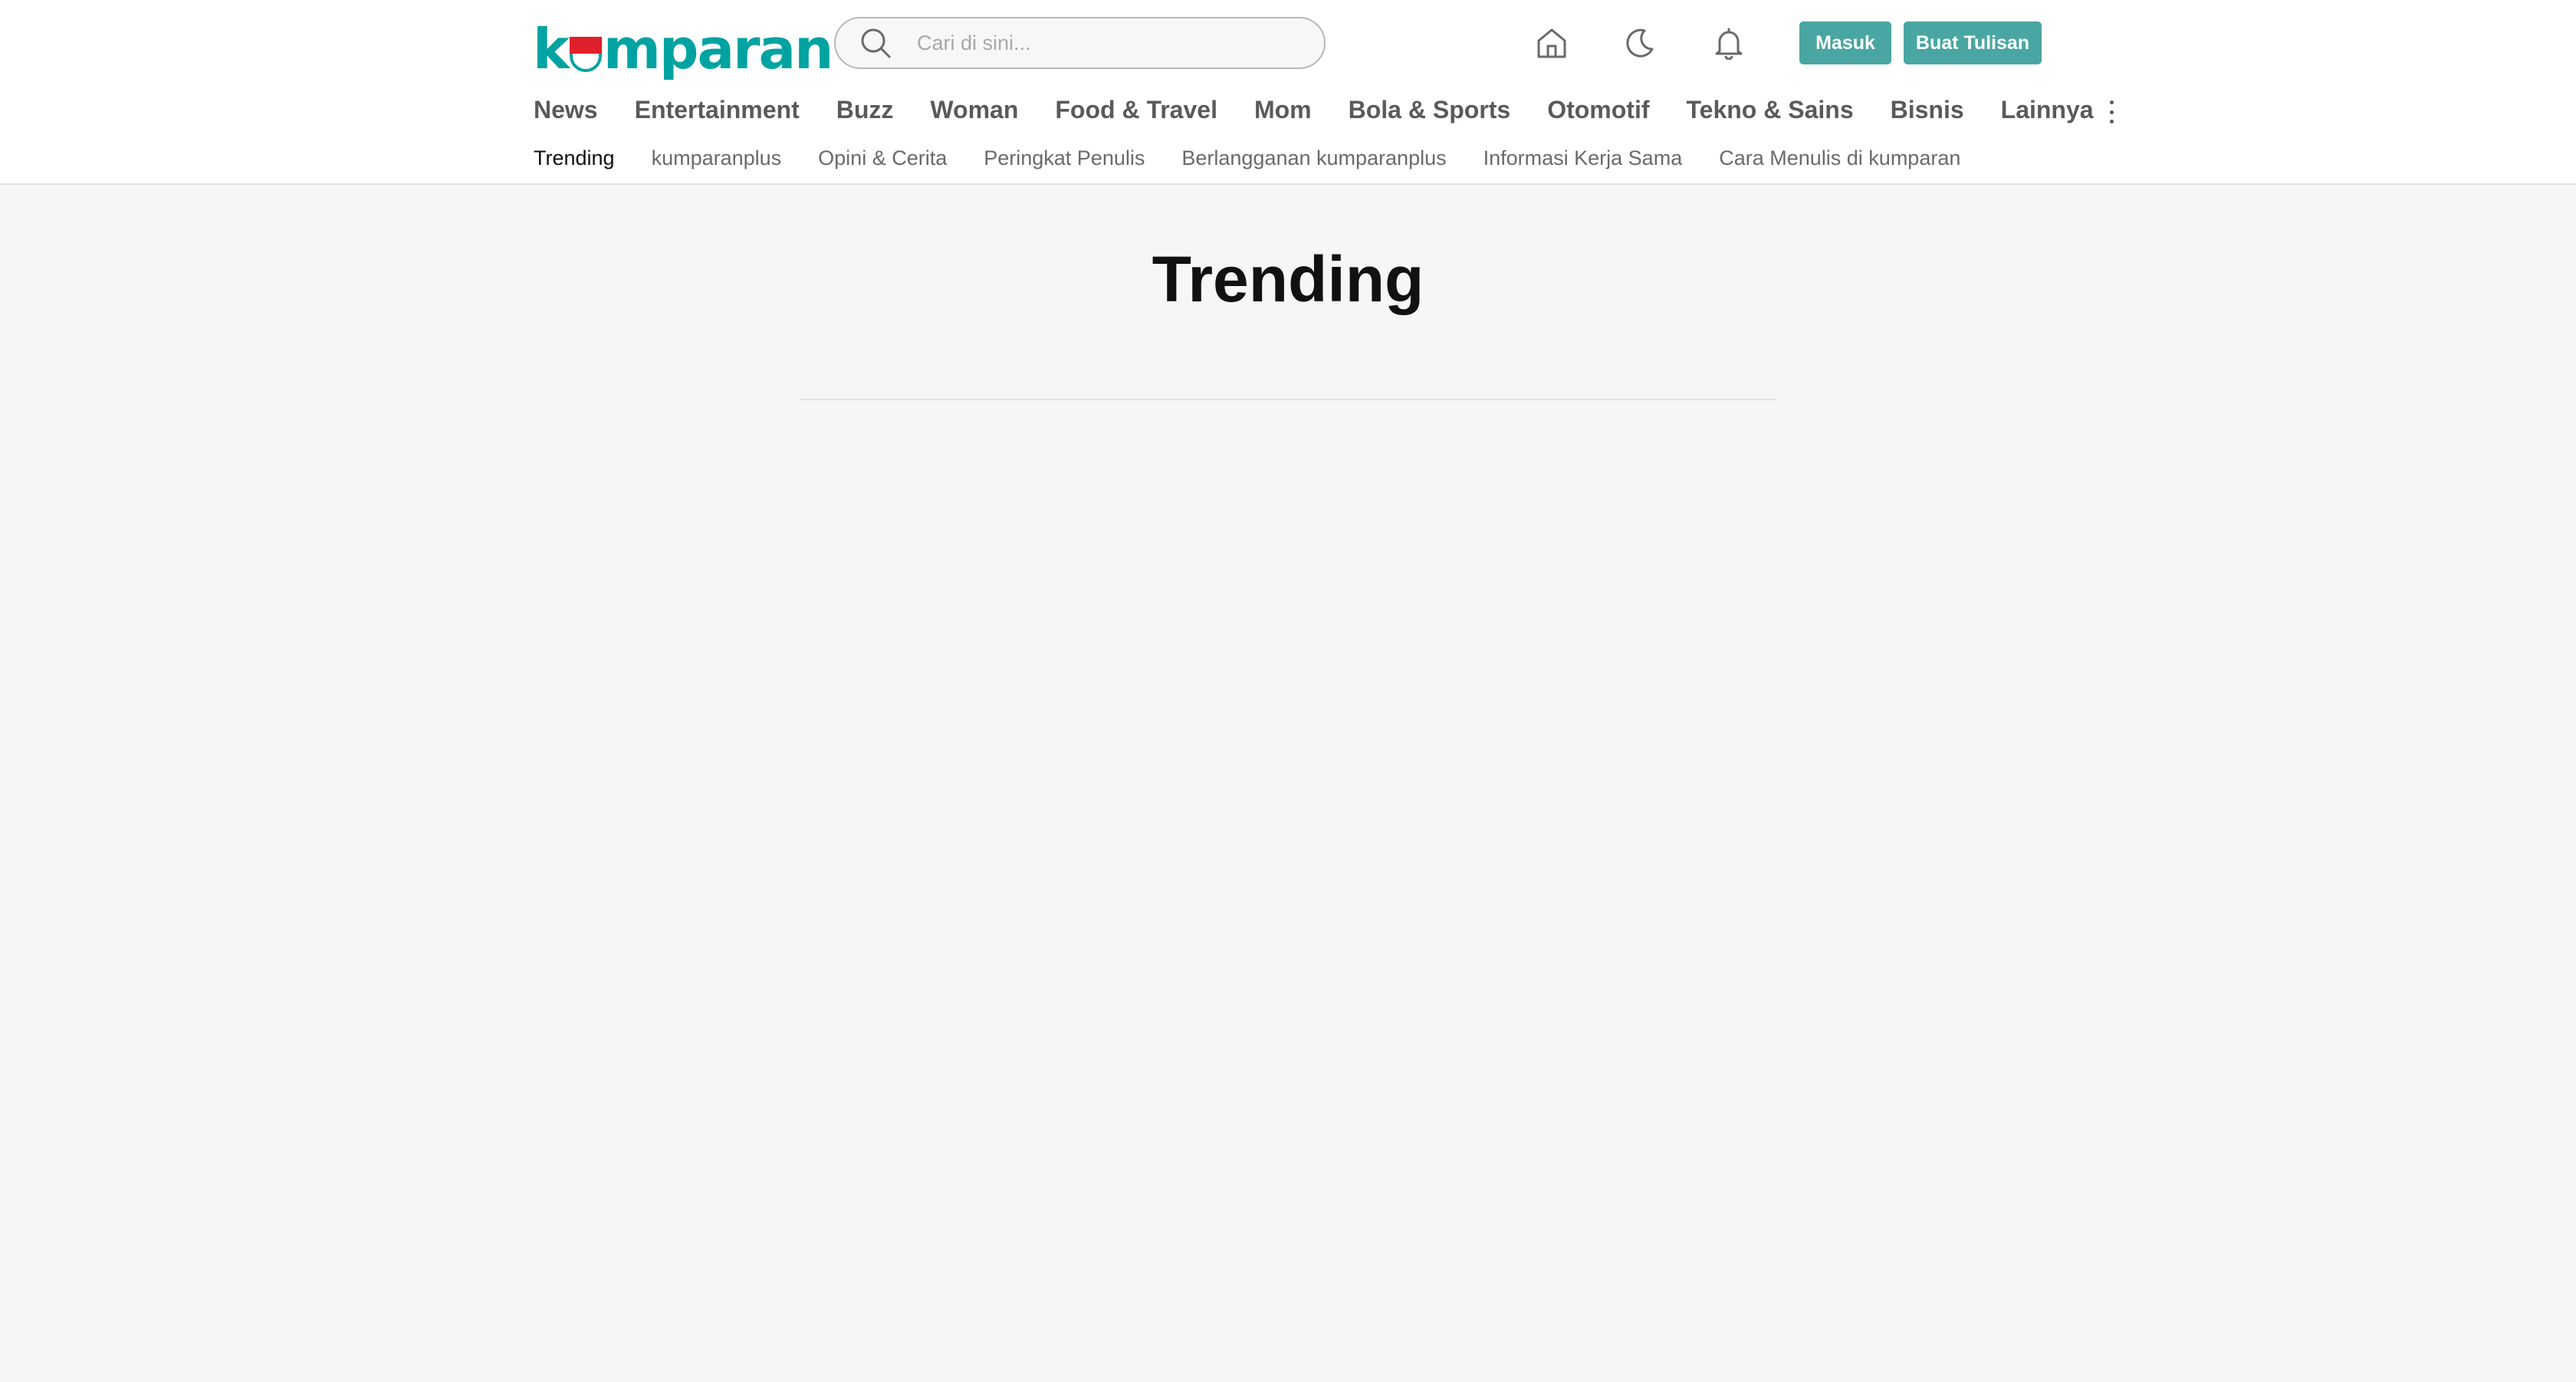 The image size is (2576, 1382). I want to click on nav-item-bola-sports: Bola & Sports, so click(1430, 110).